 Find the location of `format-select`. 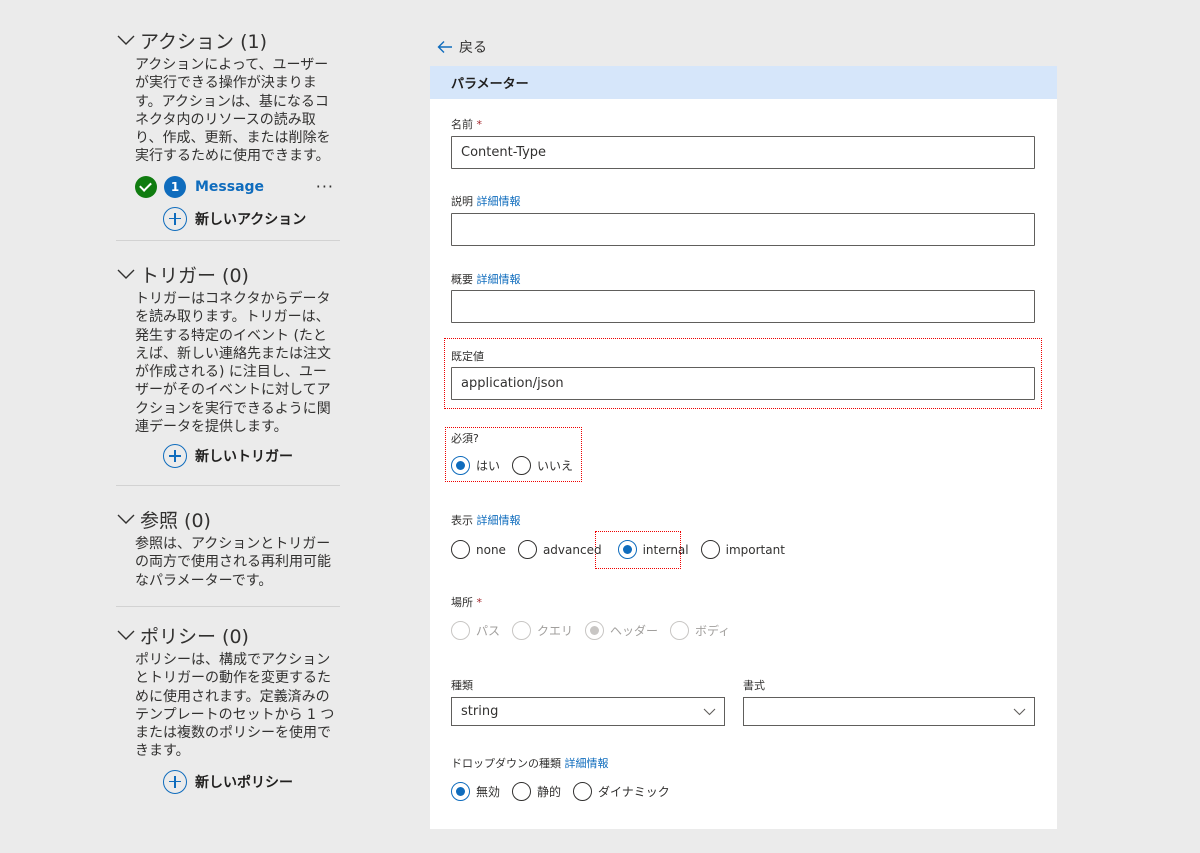

format-select is located at coordinates (889, 711).